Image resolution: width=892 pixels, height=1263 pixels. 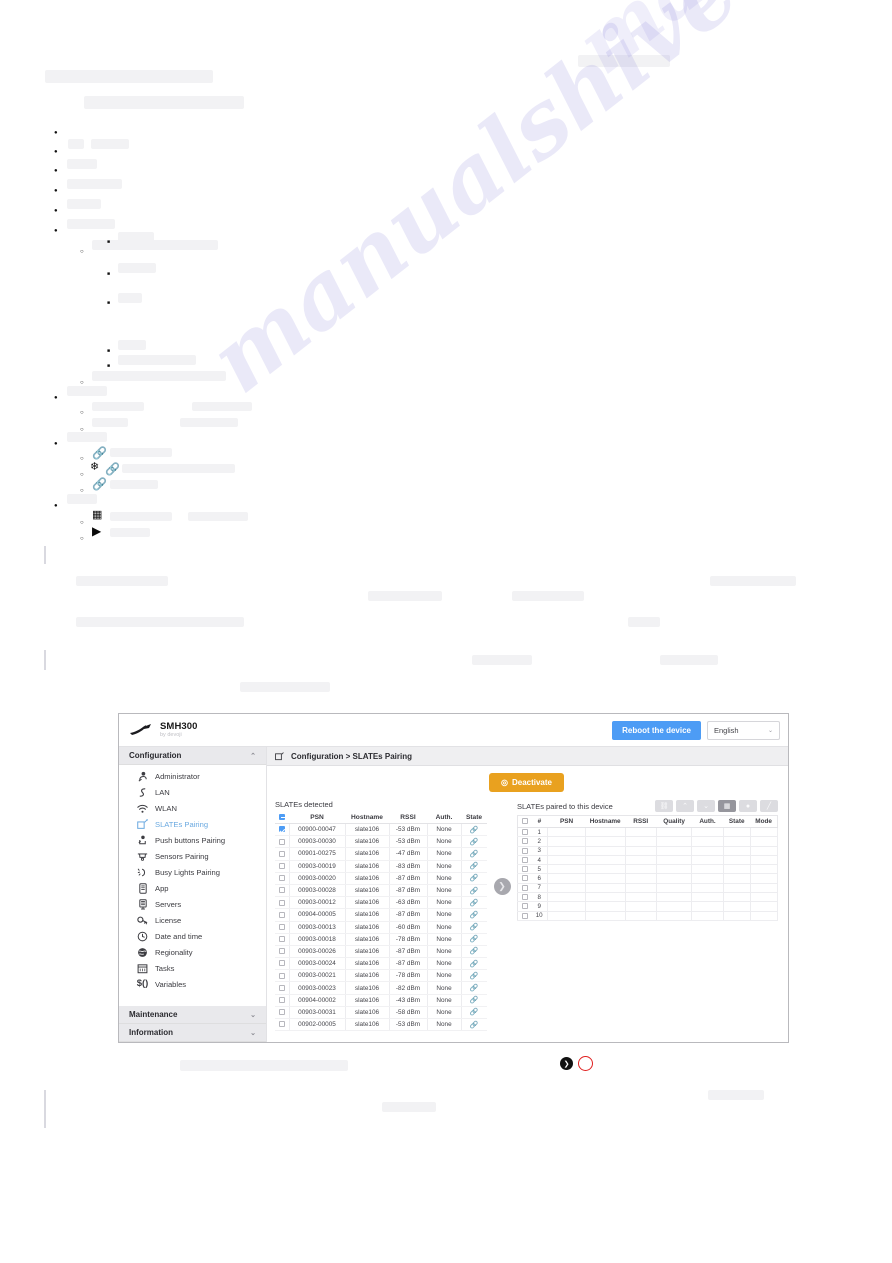 What do you see at coordinates (192, 792) in the screenshot?
I see `sidebar-item-lan: LAN` at bounding box center [192, 792].